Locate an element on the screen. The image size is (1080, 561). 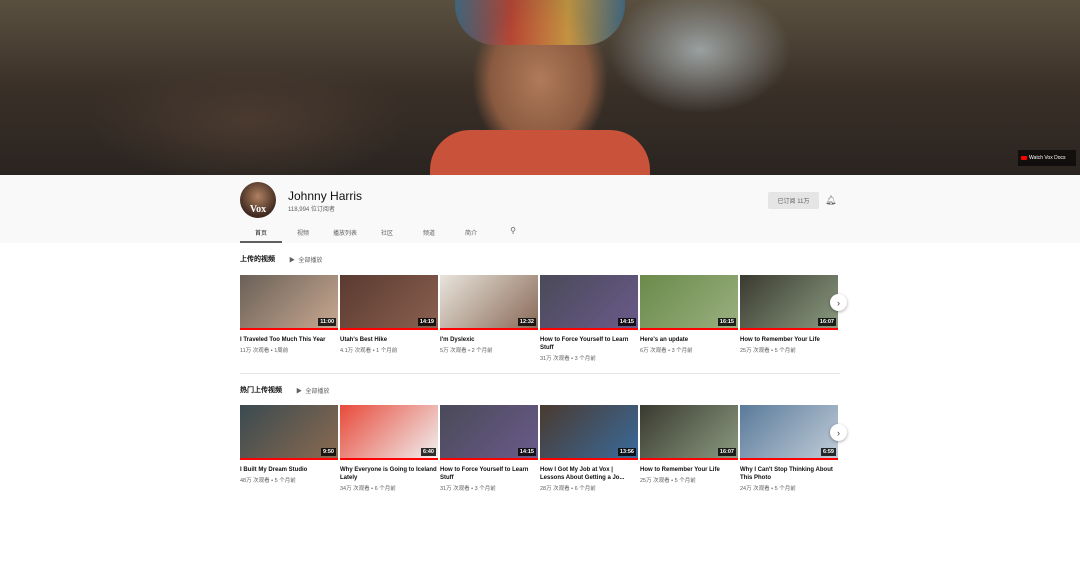
section-title: 上传的视频 is located at coordinates (257, 259).